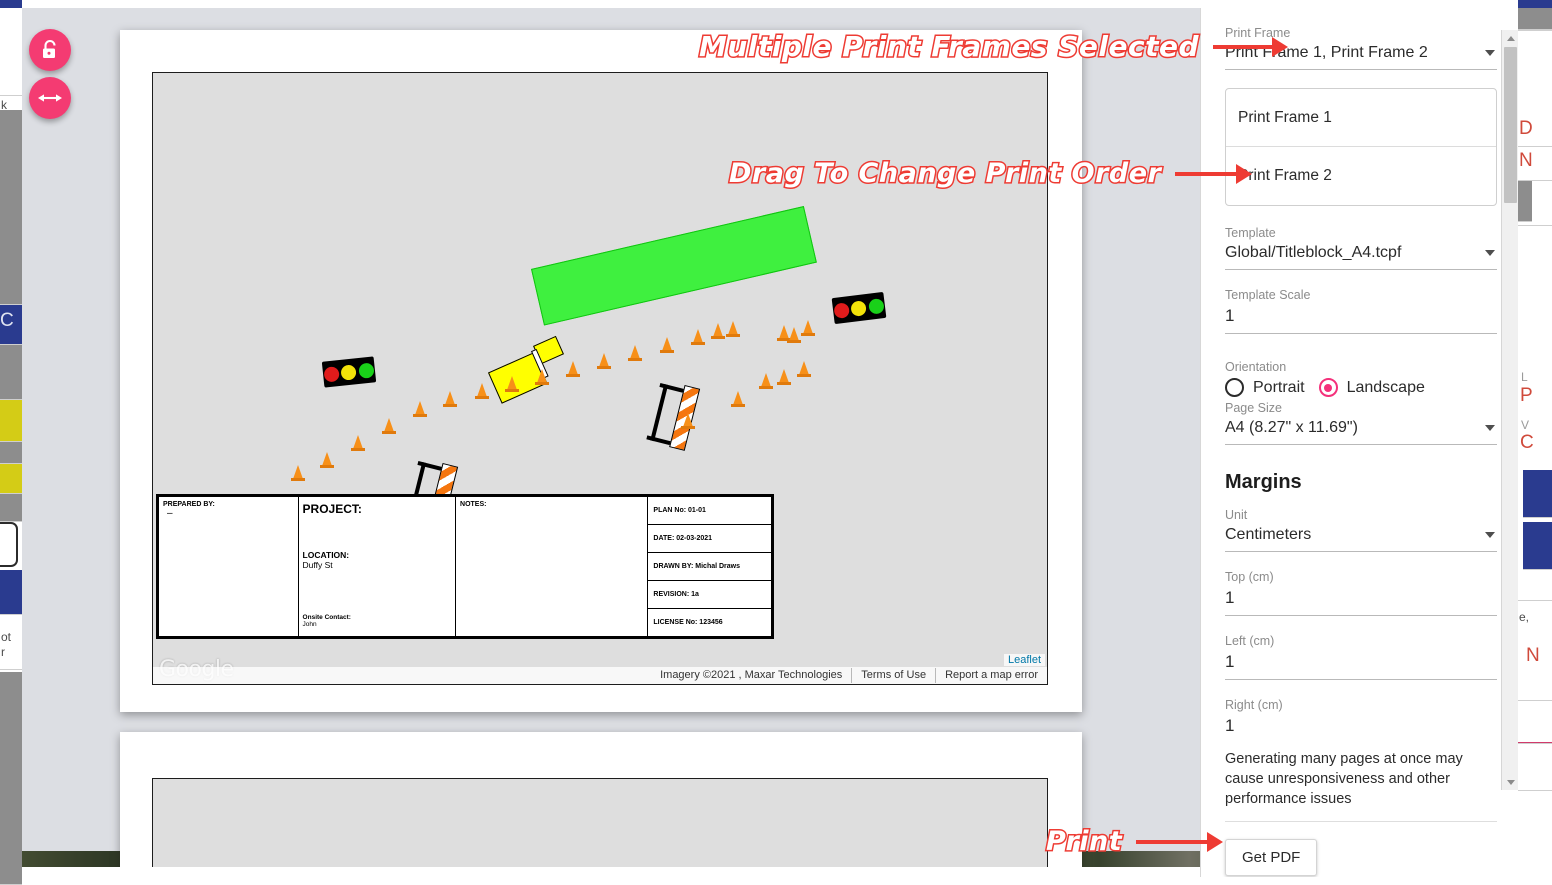 The image size is (1552, 885). I want to click on margin-top-input: 1, so click(1361, 602).